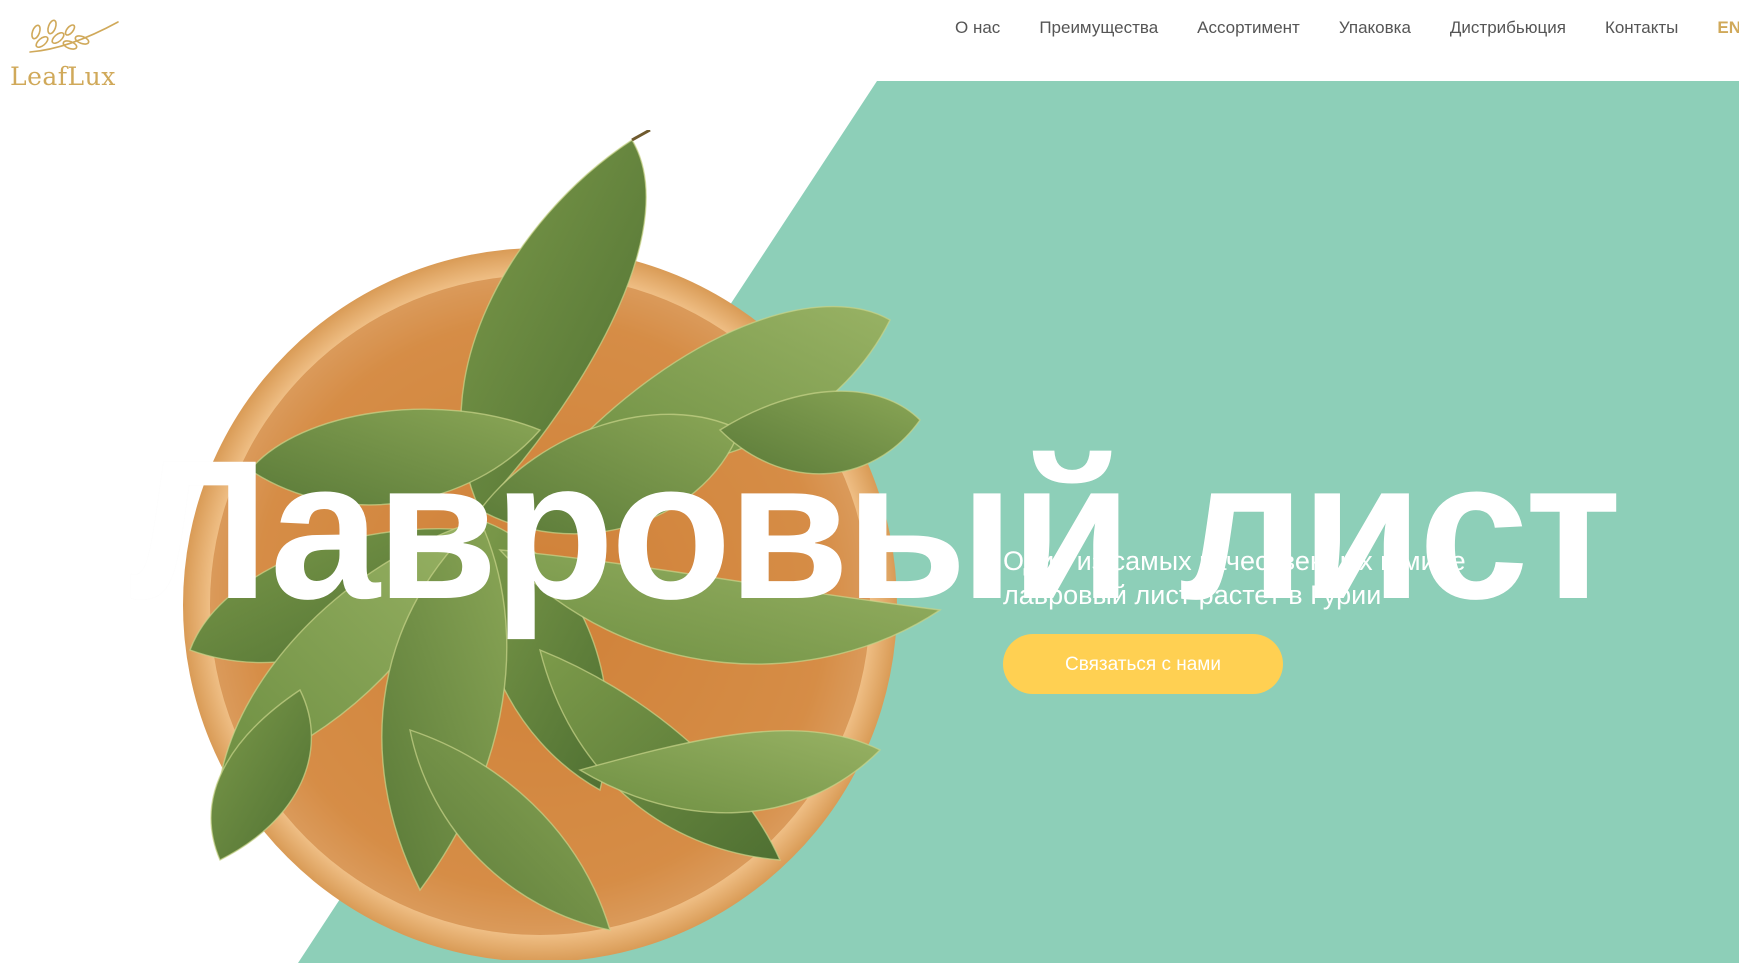  What do you see at coordinates (74, 36) in the screenshot?
I see `laurel-branch-icon` at bounding box center [74, 36].